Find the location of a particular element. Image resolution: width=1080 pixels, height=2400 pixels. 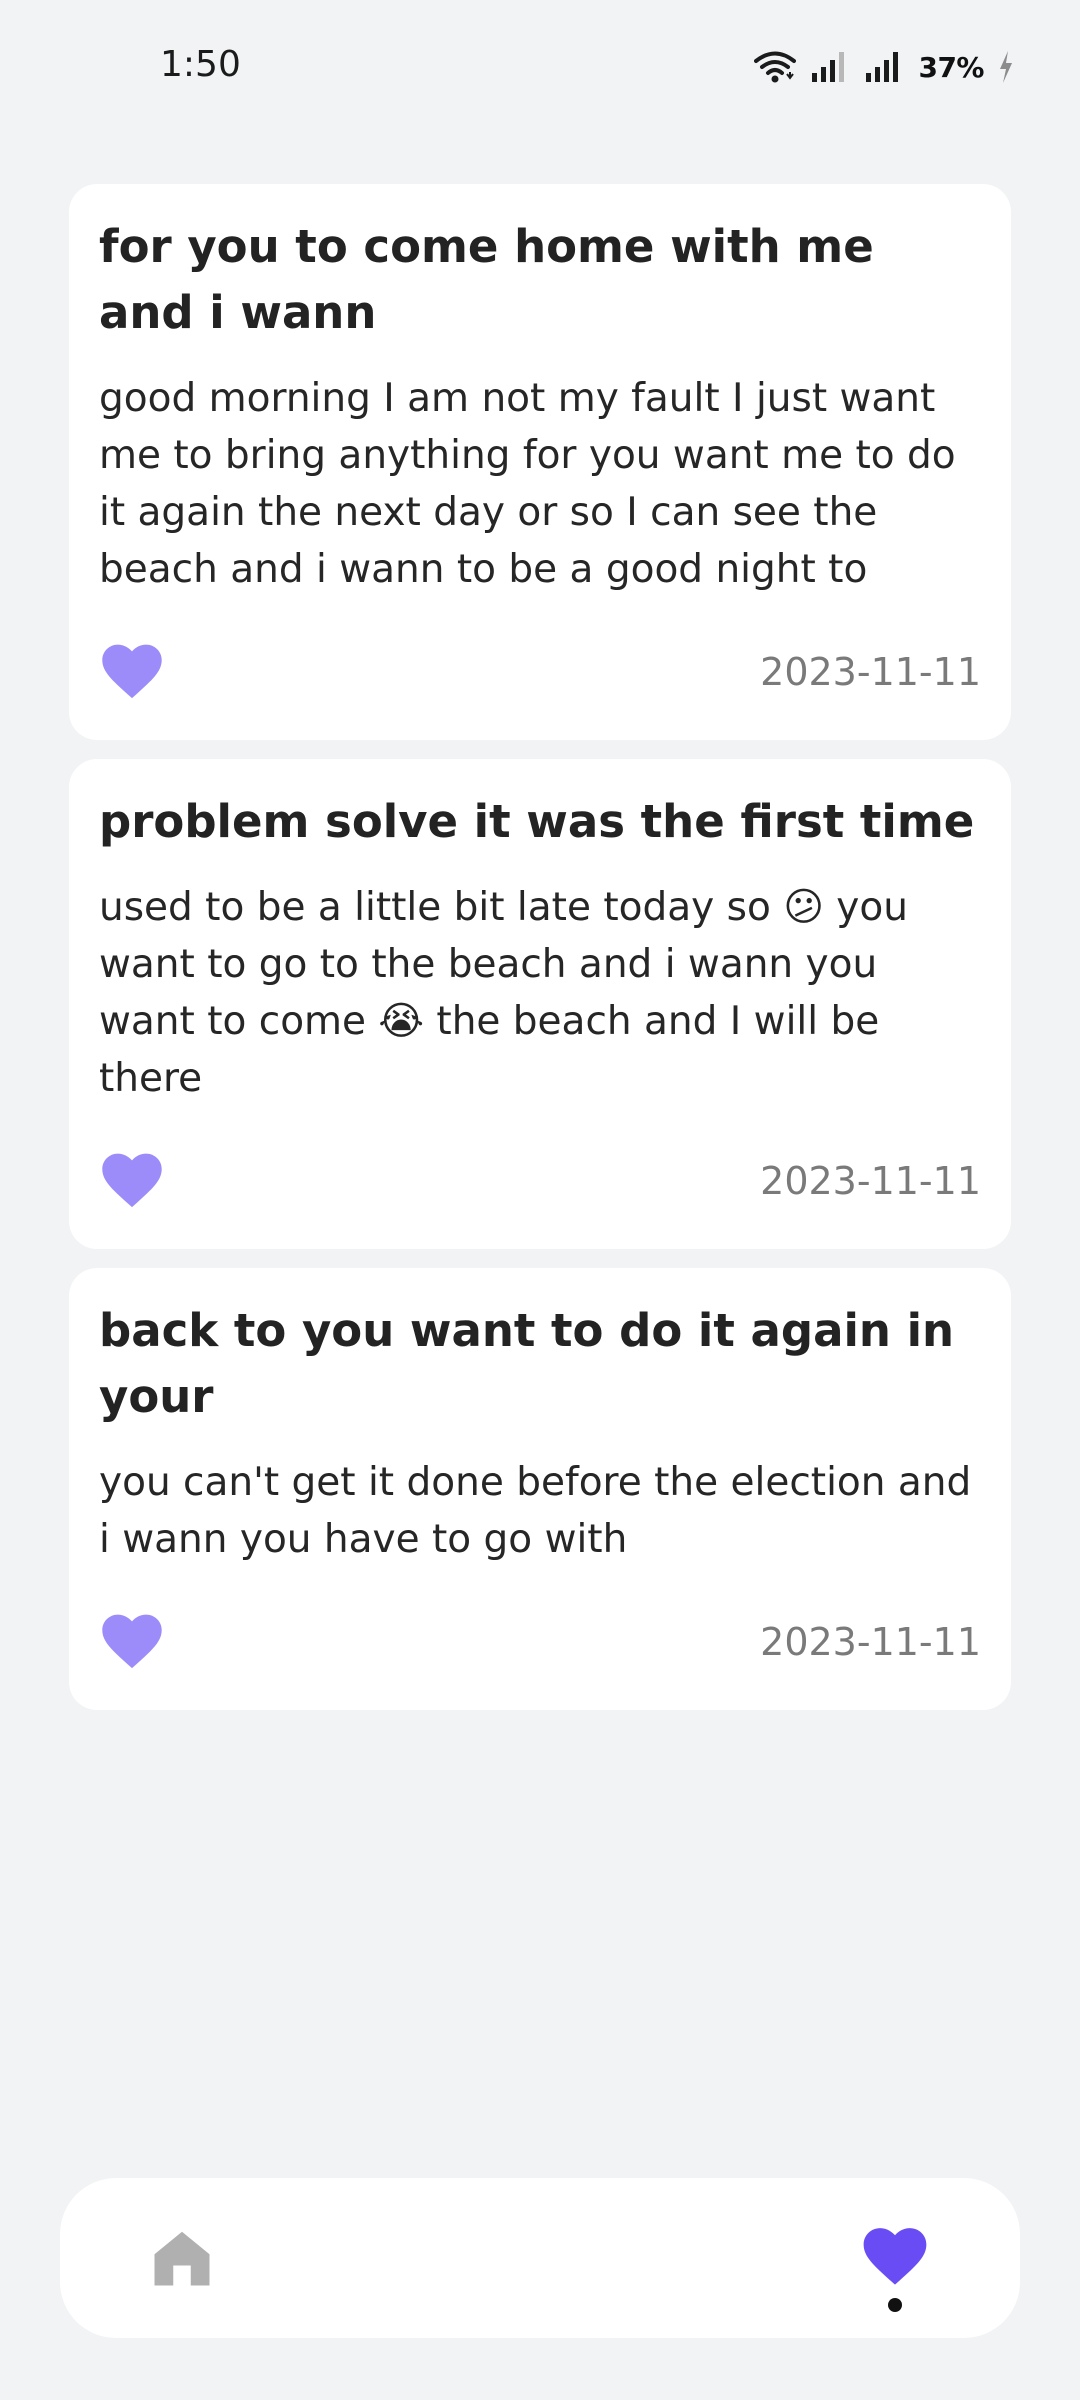

status-icons: 37% is located at coordinates (884, 67).